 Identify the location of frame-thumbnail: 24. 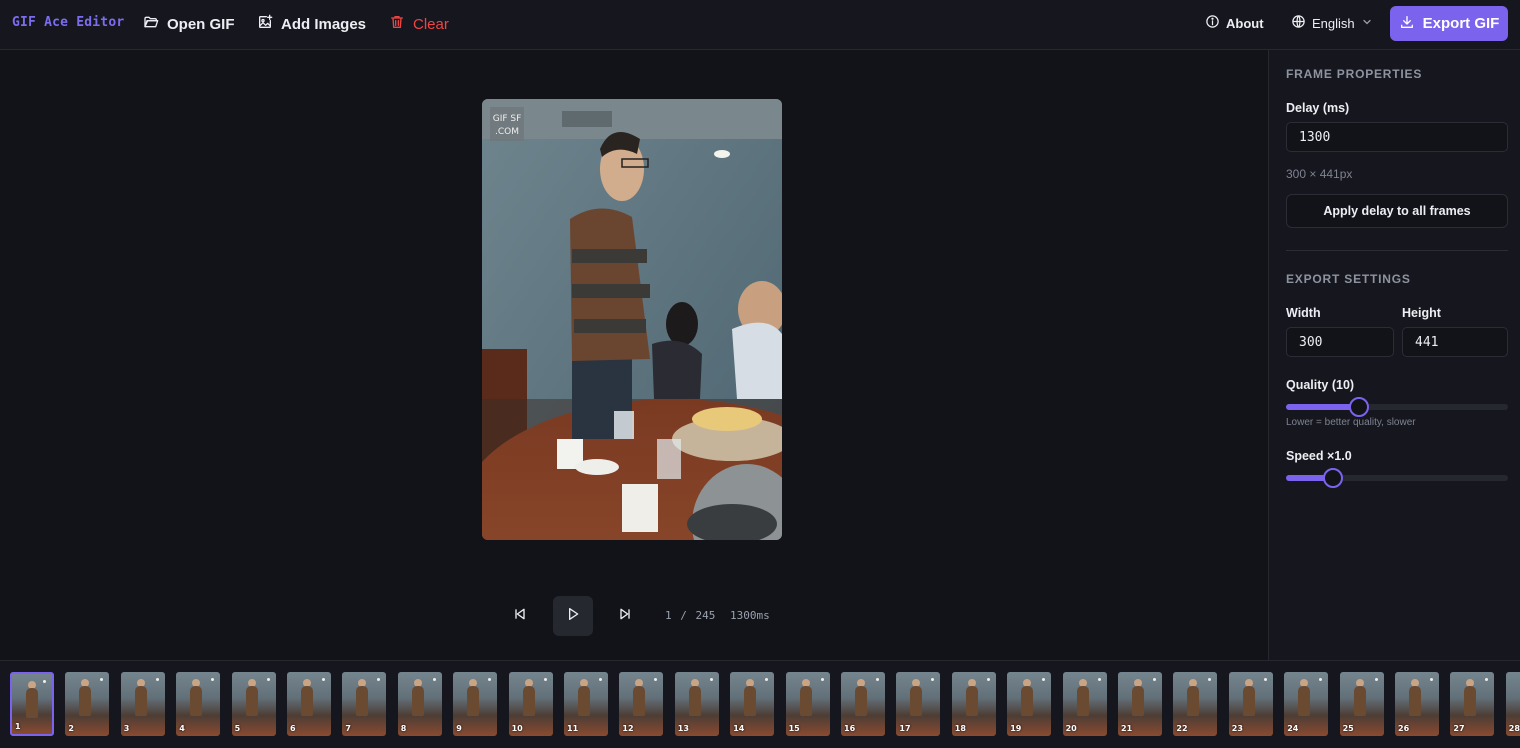
(1306, 704).